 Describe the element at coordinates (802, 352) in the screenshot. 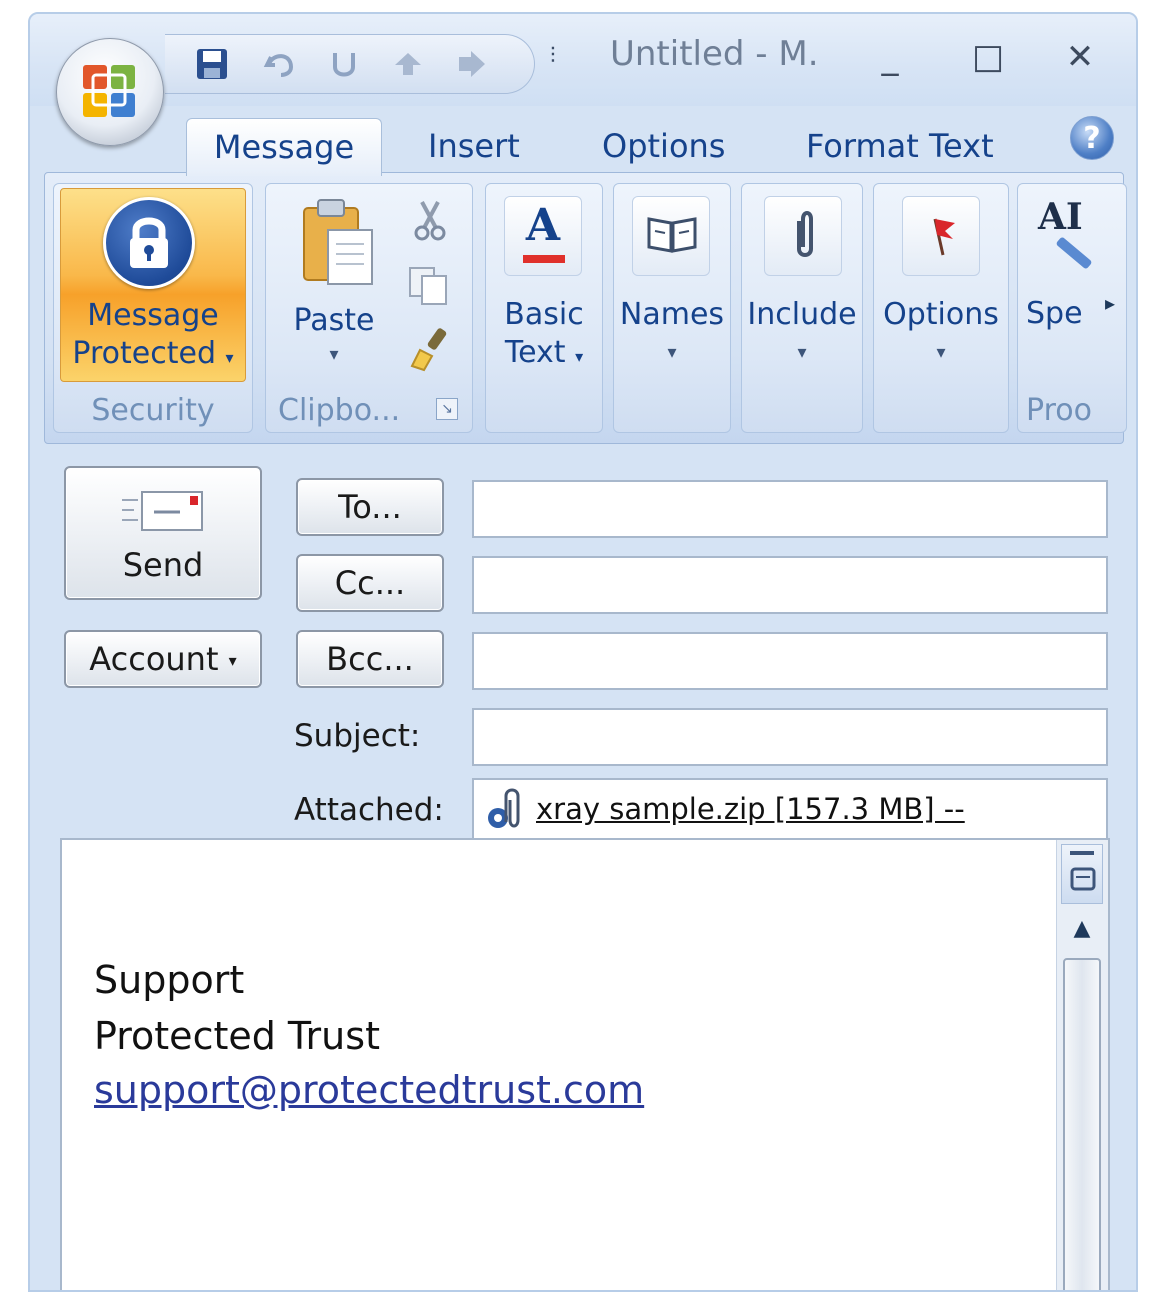

I see `include-dropdown-icon: ▾` at that location.